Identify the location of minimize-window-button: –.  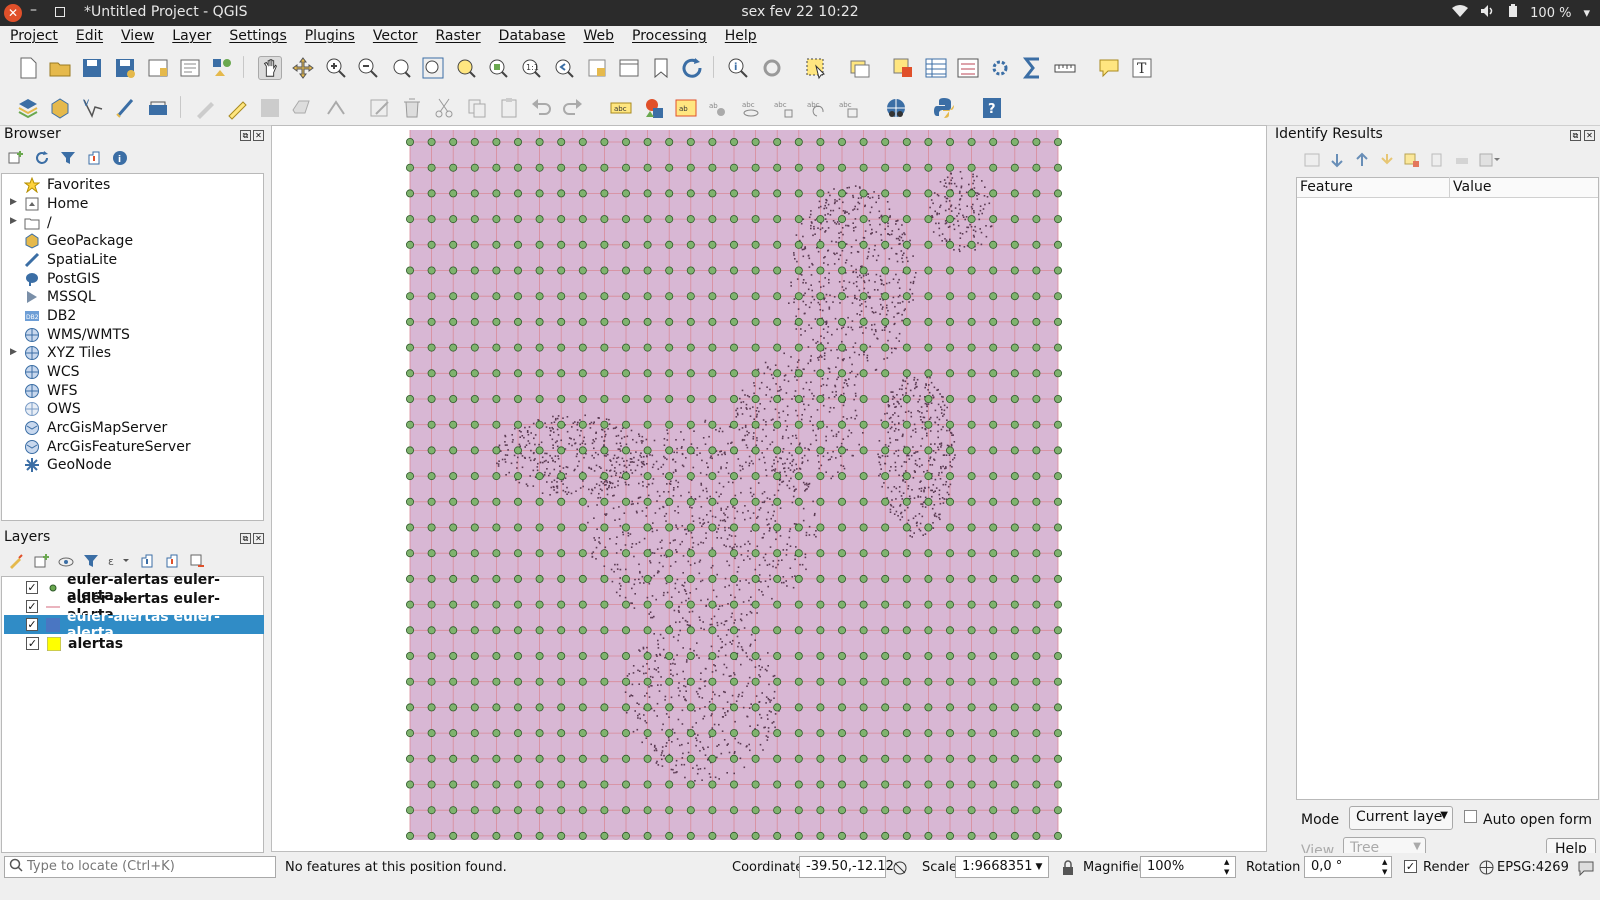
(33, 10).